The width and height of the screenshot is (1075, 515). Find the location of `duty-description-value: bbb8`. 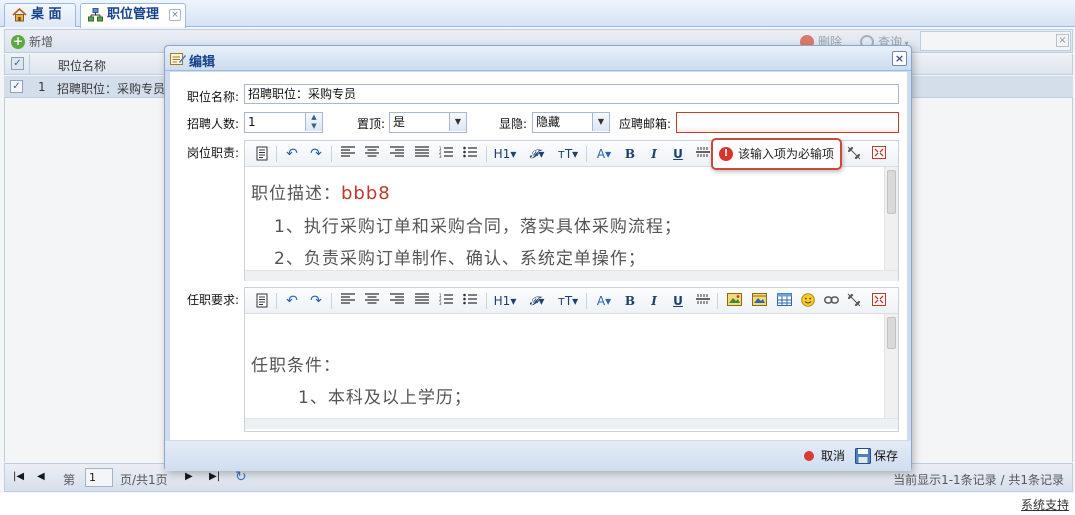

duty-description-value: bbb8 is located at coordinates (366, 193).